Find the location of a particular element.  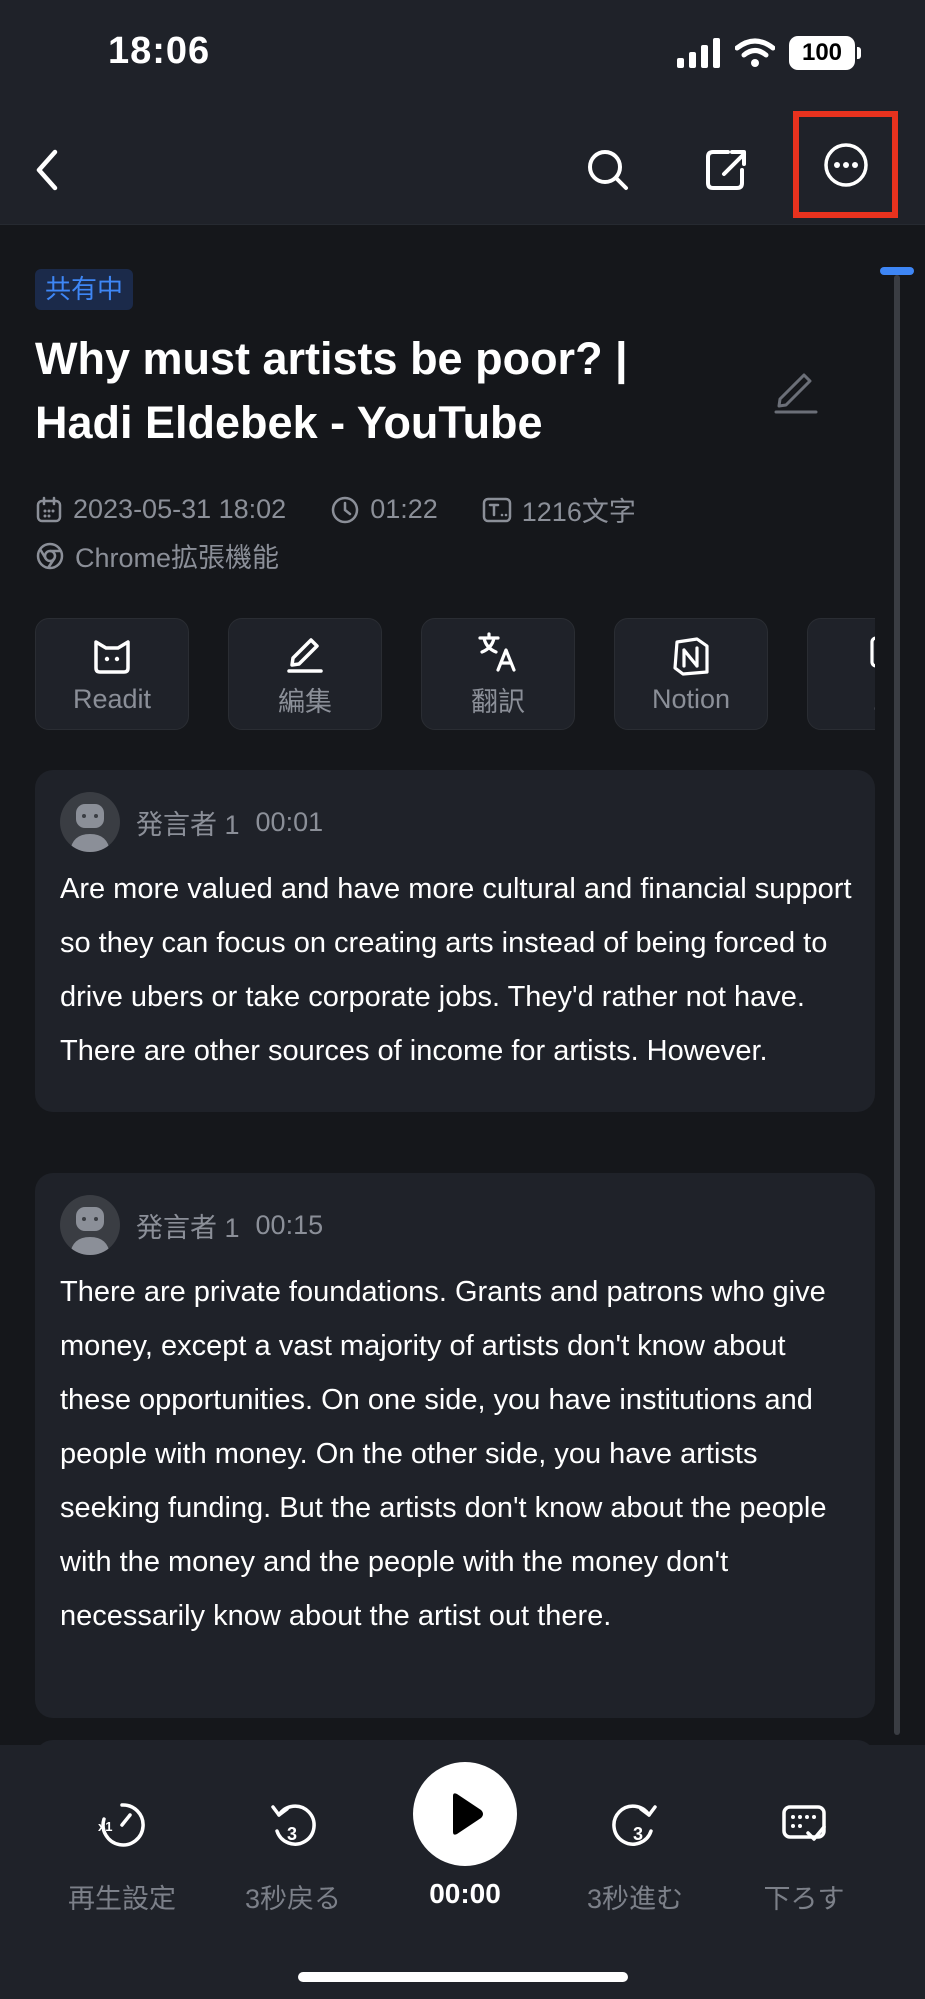

readit-icon is located at coordinates (112, 656).